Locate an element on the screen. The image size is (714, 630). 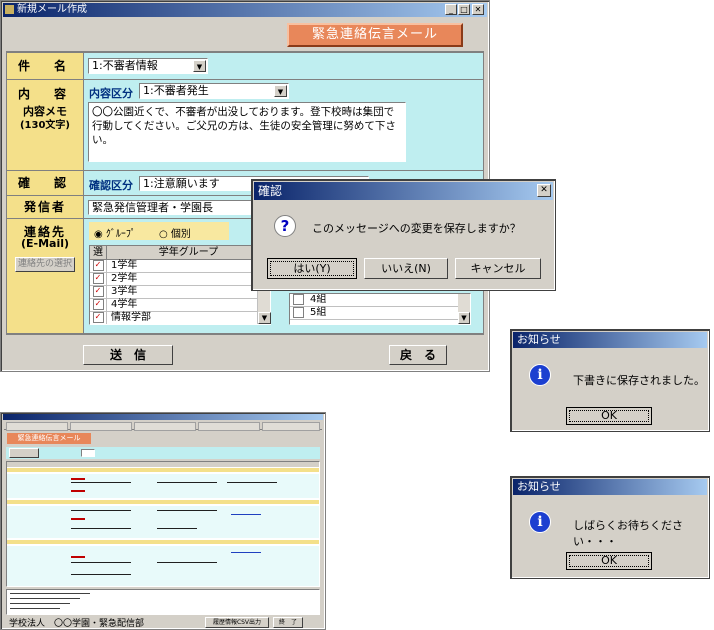
table-row: ✓ 3学年 is located at coordinates (180, 292).